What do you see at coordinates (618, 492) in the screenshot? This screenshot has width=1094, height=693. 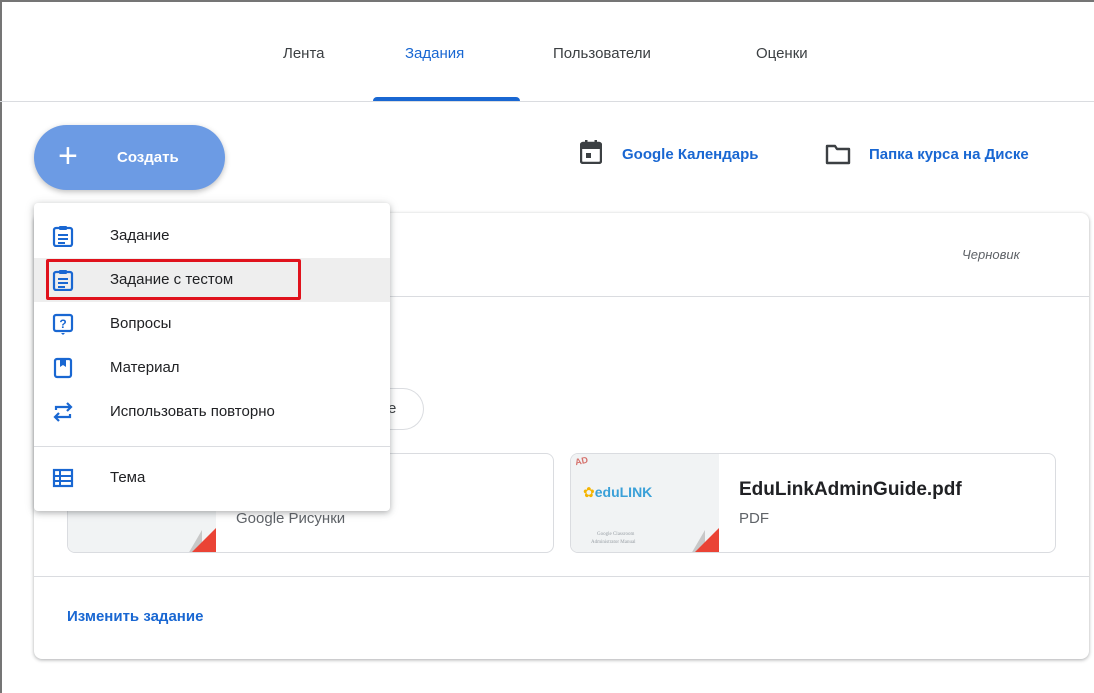 I see `edulink-logo: ✿eduLINK` at bounding box center [618, 492].